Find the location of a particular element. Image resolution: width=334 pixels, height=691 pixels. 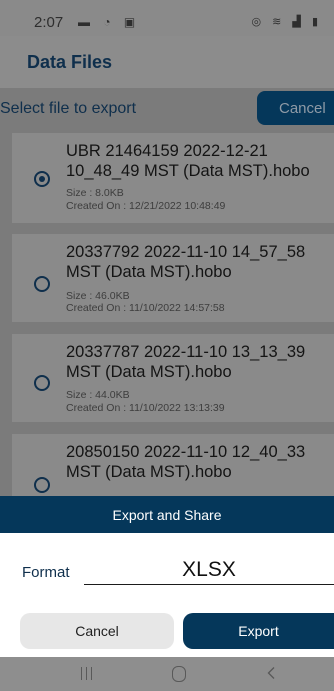

format-label: Format is located at coordinates (46, 572).